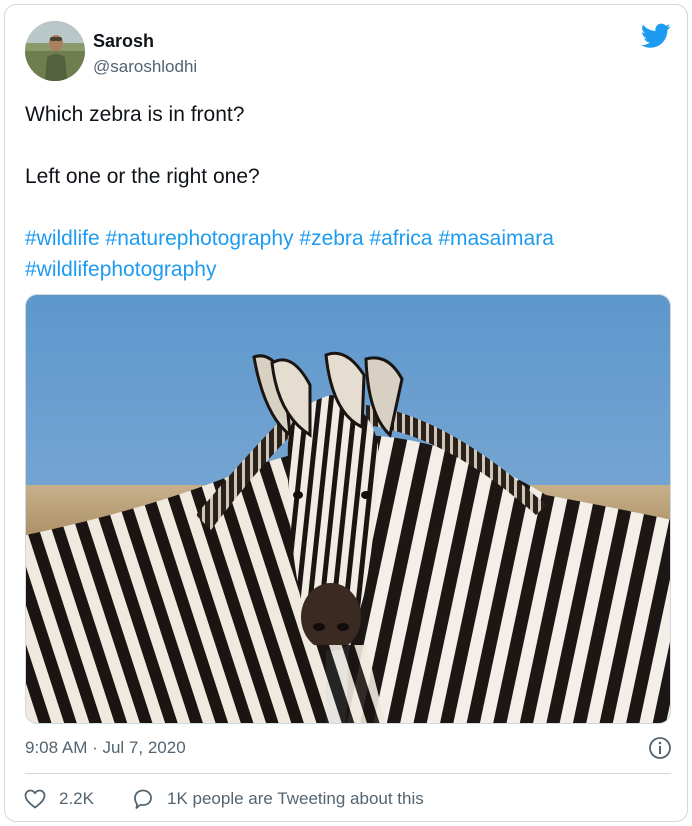 This screenshot has width=692, height=826. Describe the element at coordinates (145, 67) in the screenshot. I see `author-handle: @saroshlodhi` at that location.